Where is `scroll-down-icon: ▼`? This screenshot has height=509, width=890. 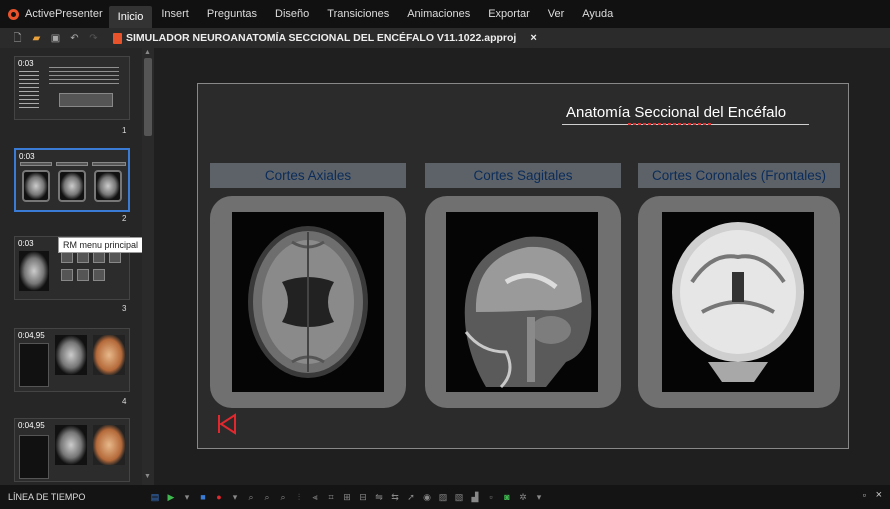
scroll-down-icon: ▼ is located at coordinates (147, 476).